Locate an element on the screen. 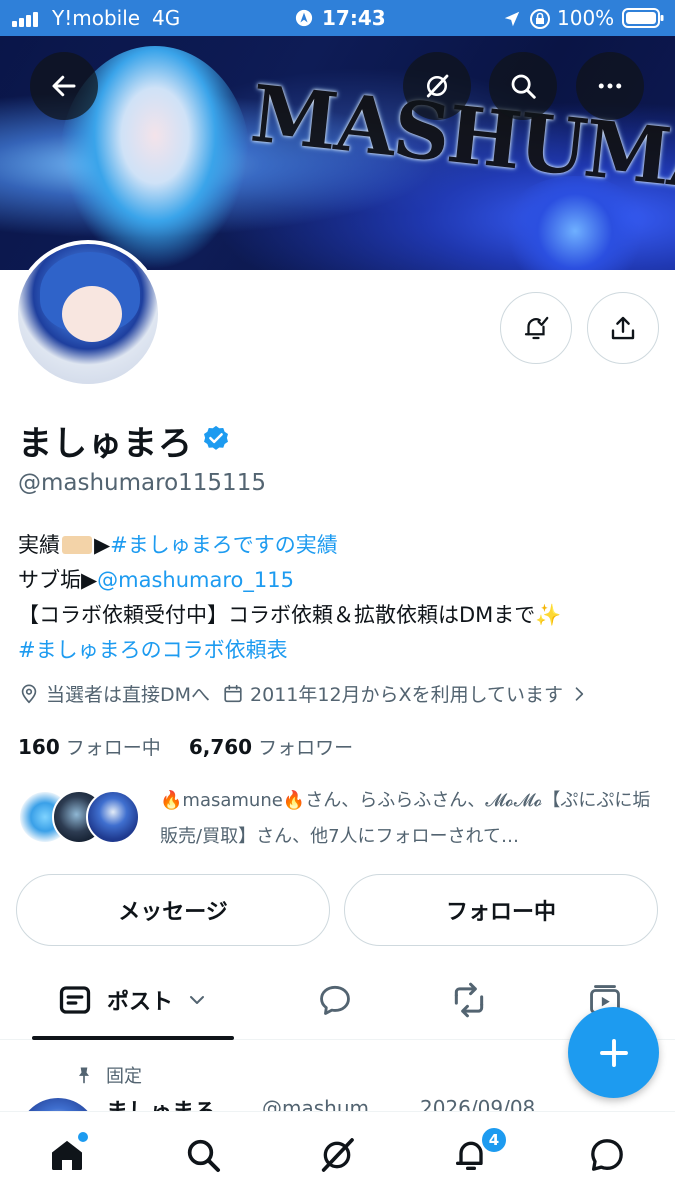 The width and height of the screenshot is (675, 1200). clock: 17:43 is located at coordinates (354, 18).